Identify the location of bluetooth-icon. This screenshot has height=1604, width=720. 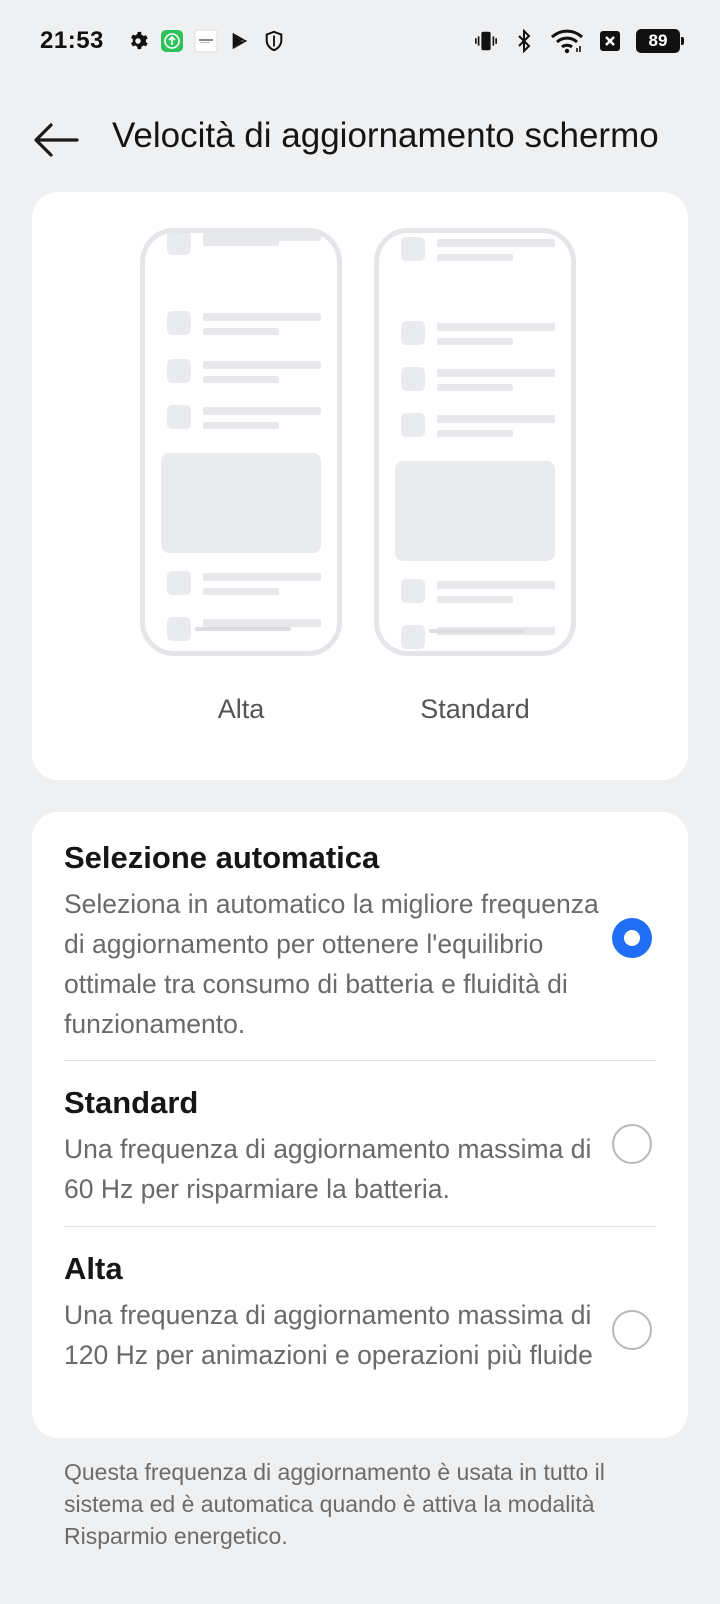
(524, 41).